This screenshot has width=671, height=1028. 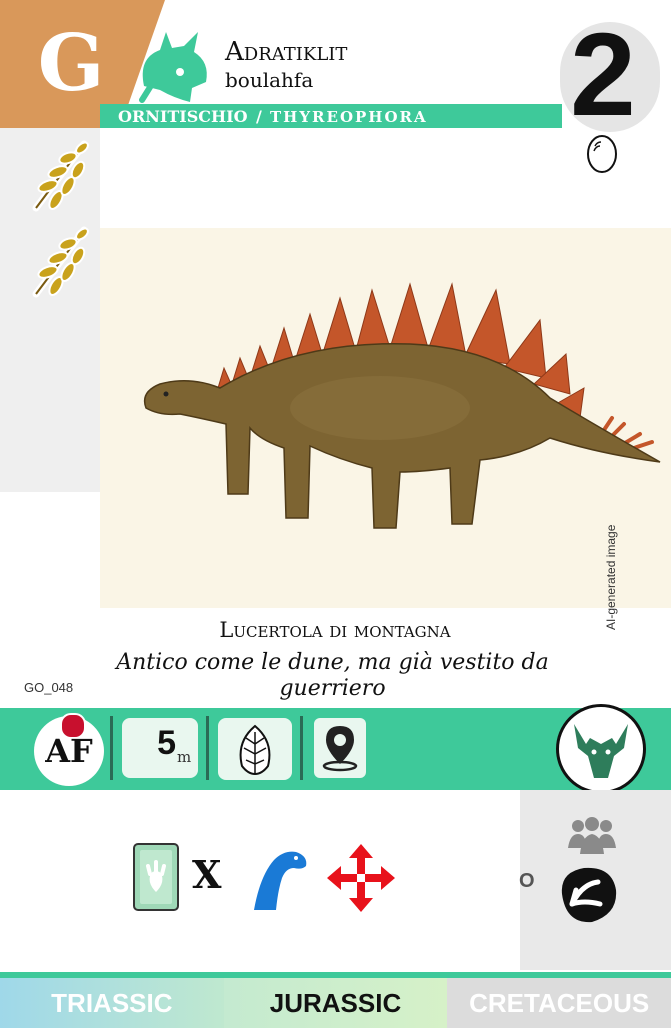 What do you see at coordinates (183, 116) in the screenshot?
I see `taxonomy-order: ORNITISCHIO` at bounding box center [183, 116].